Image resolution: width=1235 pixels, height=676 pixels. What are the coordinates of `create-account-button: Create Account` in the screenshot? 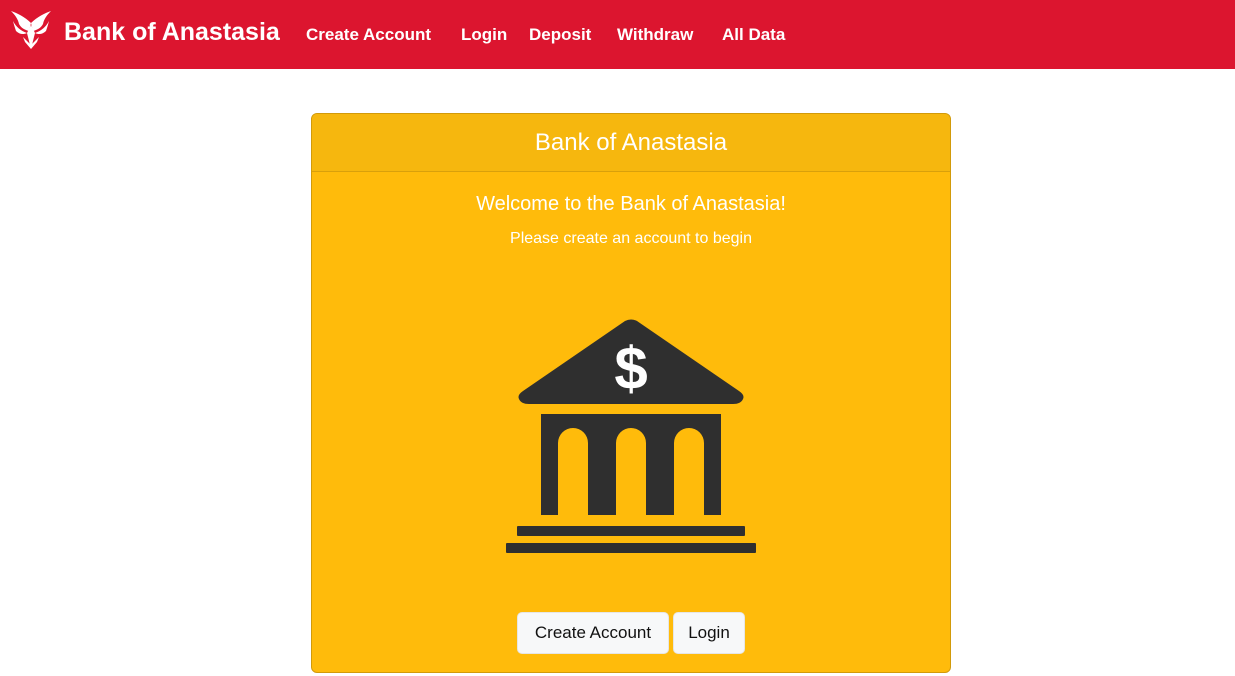 It's located at (593, 633).